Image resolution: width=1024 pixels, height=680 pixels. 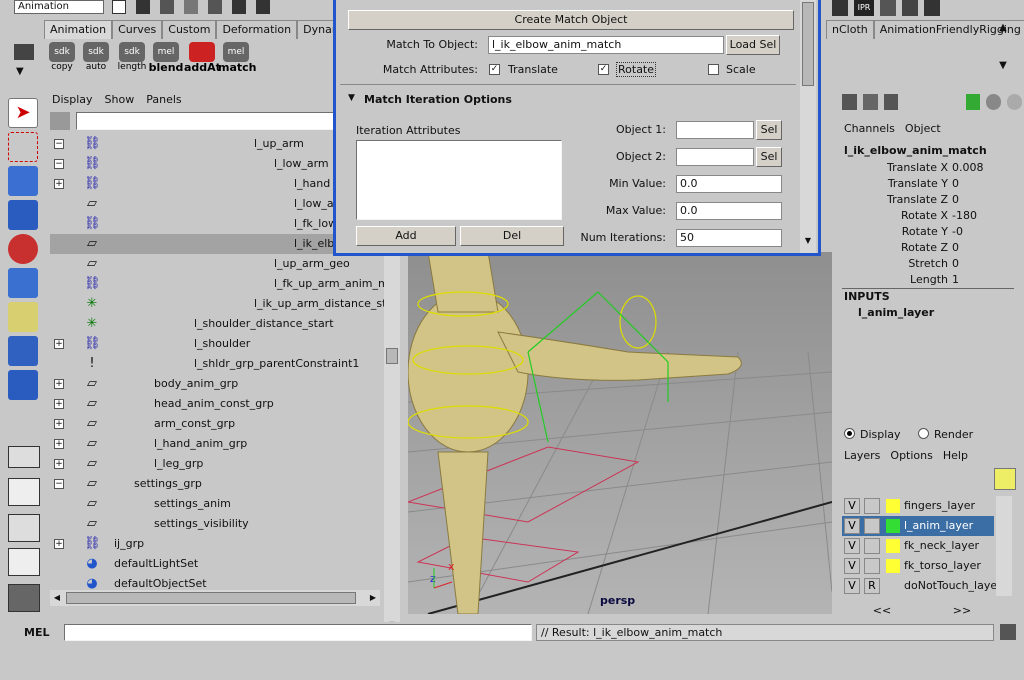 I want to click on table-row: − ▱ settings_grp, so click(x=217, y=484).